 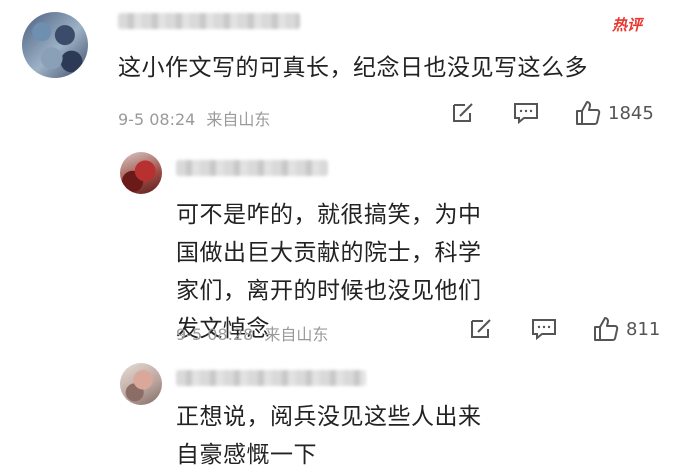 What do you see at coordinates (627, 25) in the screenshot?
I see `hot-comment-badge: 热评` at bounding box center [627, 25].